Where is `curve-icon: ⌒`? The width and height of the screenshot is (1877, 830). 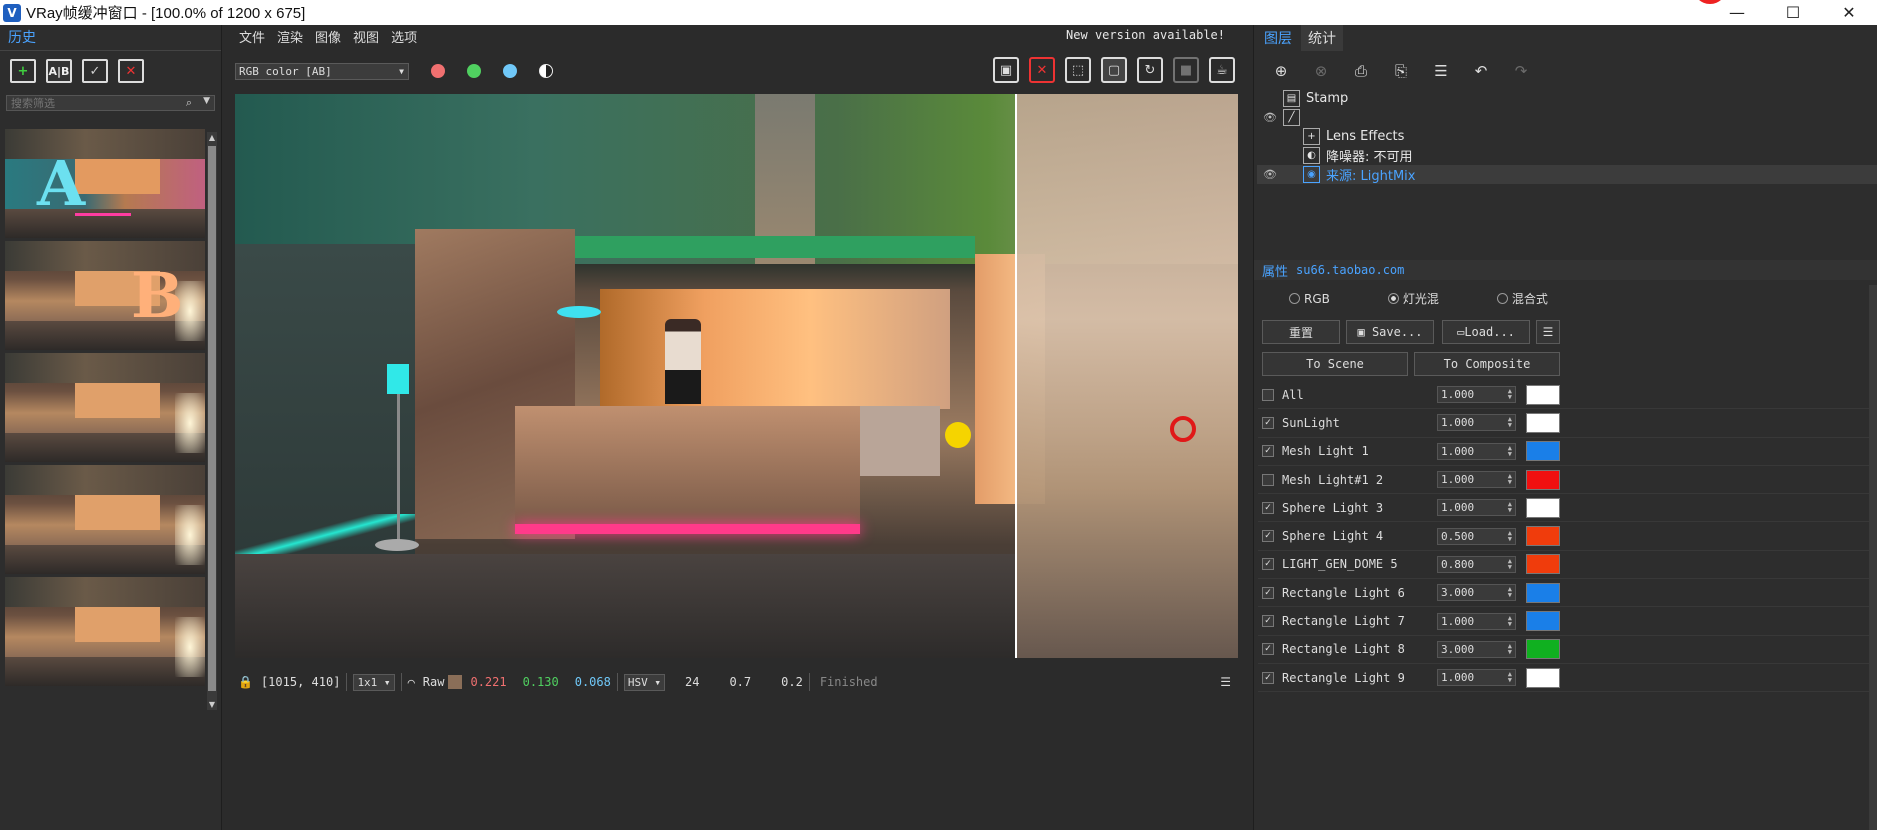 curve-icon: ⌒ is located at coordinates (411, 682).